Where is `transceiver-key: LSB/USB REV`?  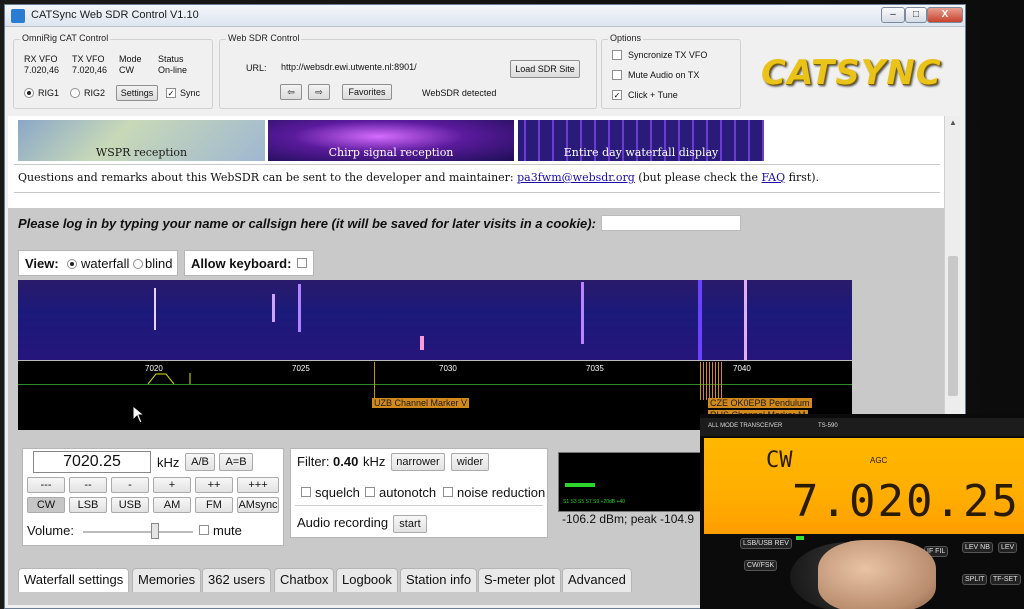
transceiver-key: LSB/USB REV is located at coordinates (766, 543).